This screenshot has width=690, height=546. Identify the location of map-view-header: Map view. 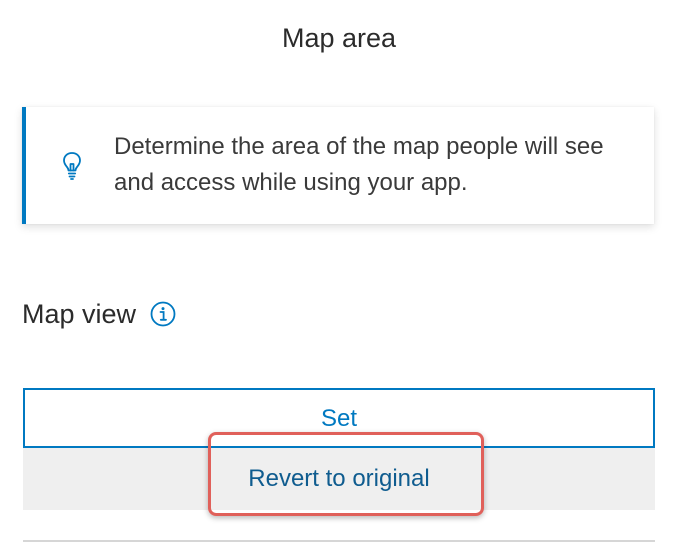
(99, 314).